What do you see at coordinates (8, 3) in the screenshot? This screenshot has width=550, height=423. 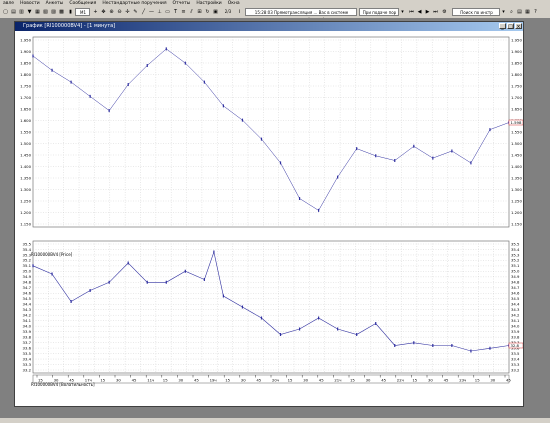 I see `menu-item: авле` at bounding box center [8, 3].